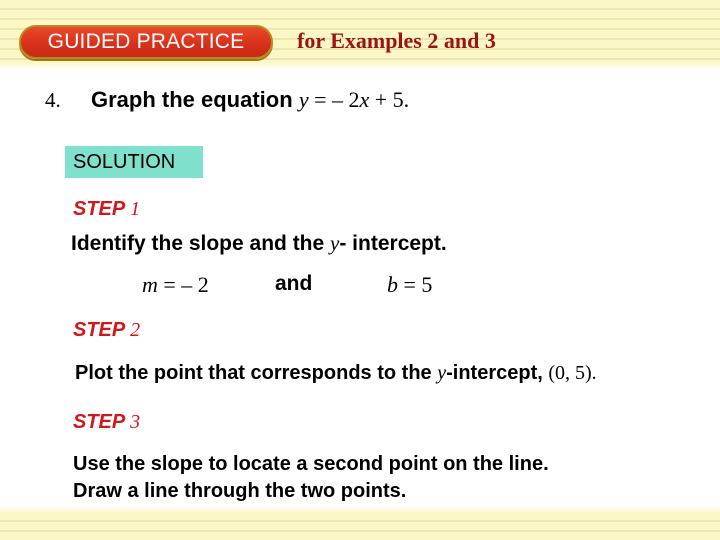  Describe the element at coordinates (135, 209) in the screenshot. I see `step-1-number: 1` at that location.